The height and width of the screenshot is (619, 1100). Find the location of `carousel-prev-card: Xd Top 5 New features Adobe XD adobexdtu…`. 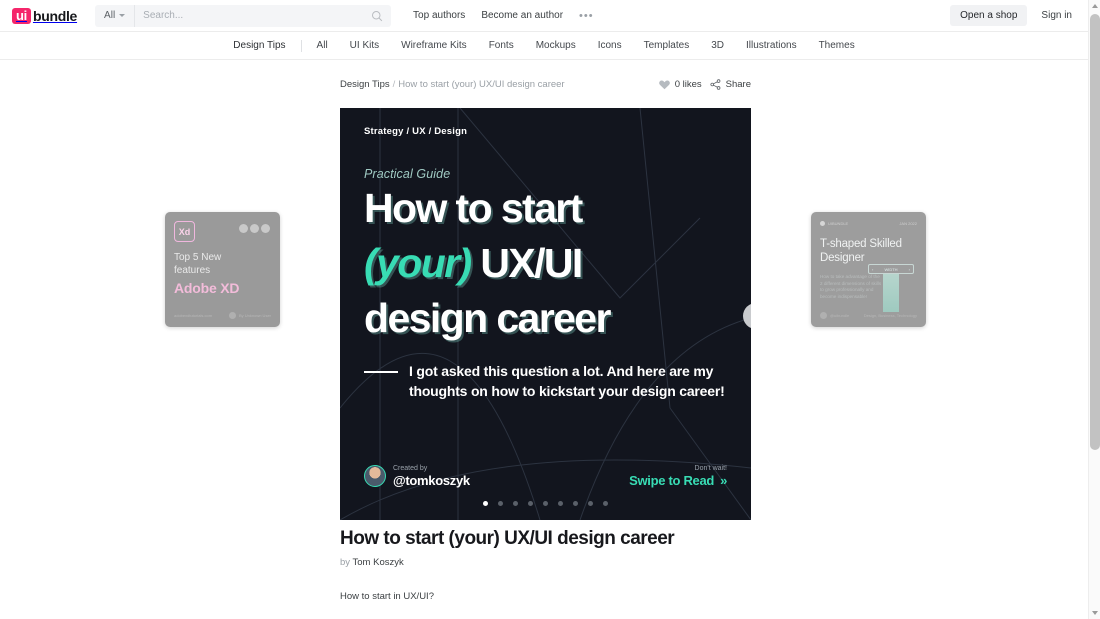

carousel-prev-card: Xd Top 5 New features Adobe XD adobexdtu… is located at coordinates (222, 269).